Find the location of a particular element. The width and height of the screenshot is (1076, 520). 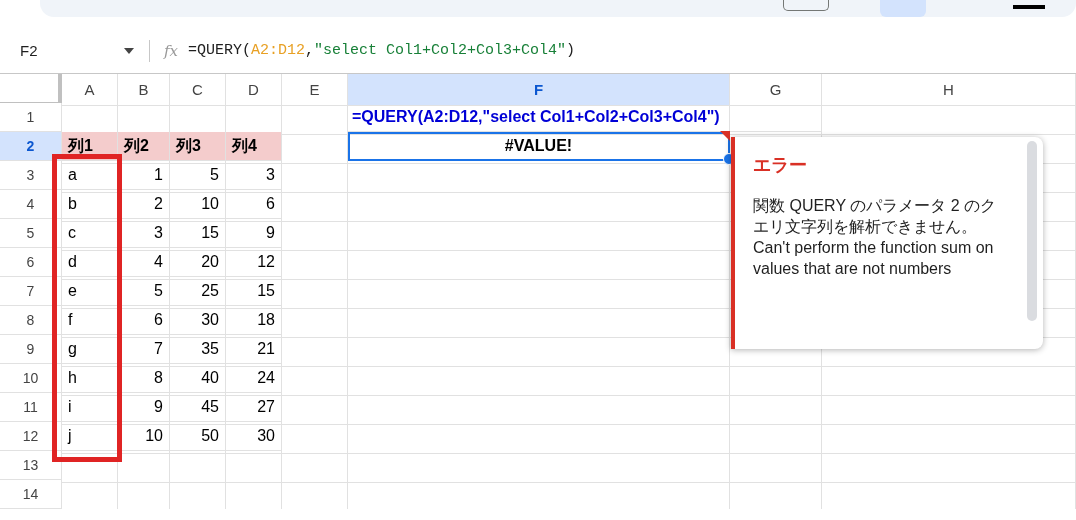

row-header: 3 is located at coordinates (31, 175).